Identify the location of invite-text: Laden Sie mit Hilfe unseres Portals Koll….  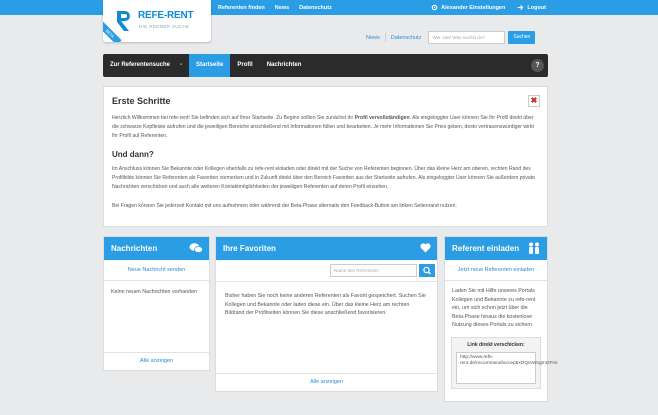
(494, 308).